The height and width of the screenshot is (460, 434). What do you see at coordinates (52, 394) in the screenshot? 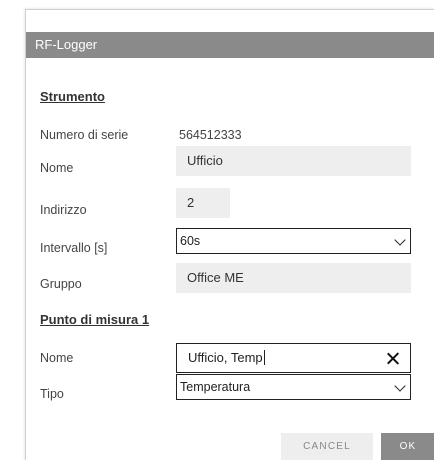
I see `type-label: Tipo` at bounding box center [52, 394].